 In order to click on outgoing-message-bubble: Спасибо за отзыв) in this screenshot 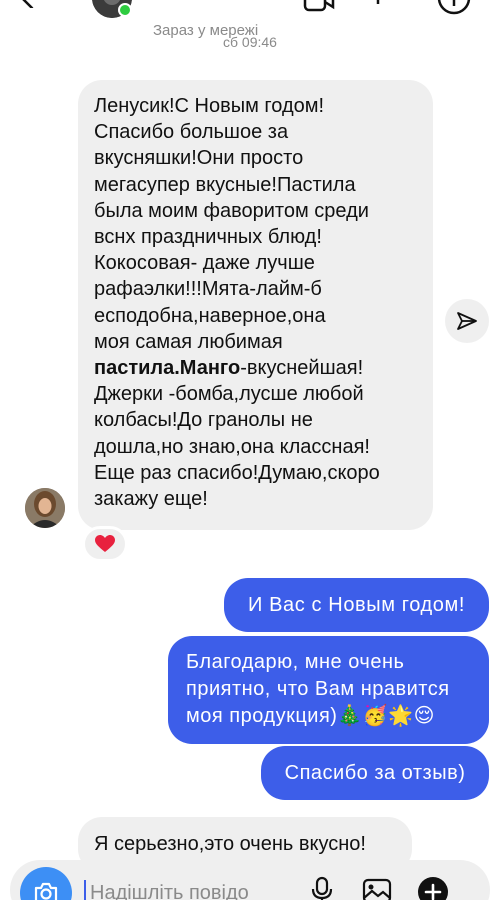, I will do `click(375, 773)`.